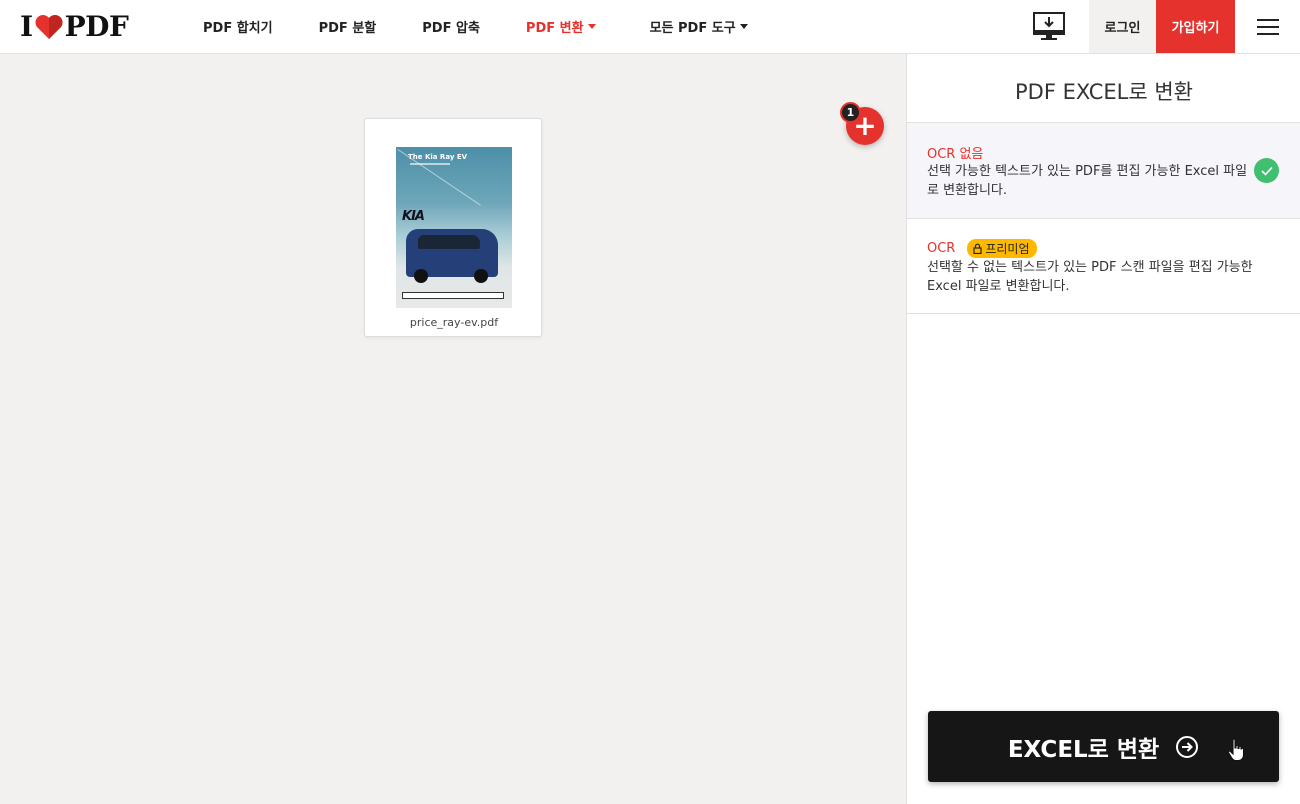  Describe the element at coordinates (49, 26) in the screenshot. I see `heart-icon` at that location.